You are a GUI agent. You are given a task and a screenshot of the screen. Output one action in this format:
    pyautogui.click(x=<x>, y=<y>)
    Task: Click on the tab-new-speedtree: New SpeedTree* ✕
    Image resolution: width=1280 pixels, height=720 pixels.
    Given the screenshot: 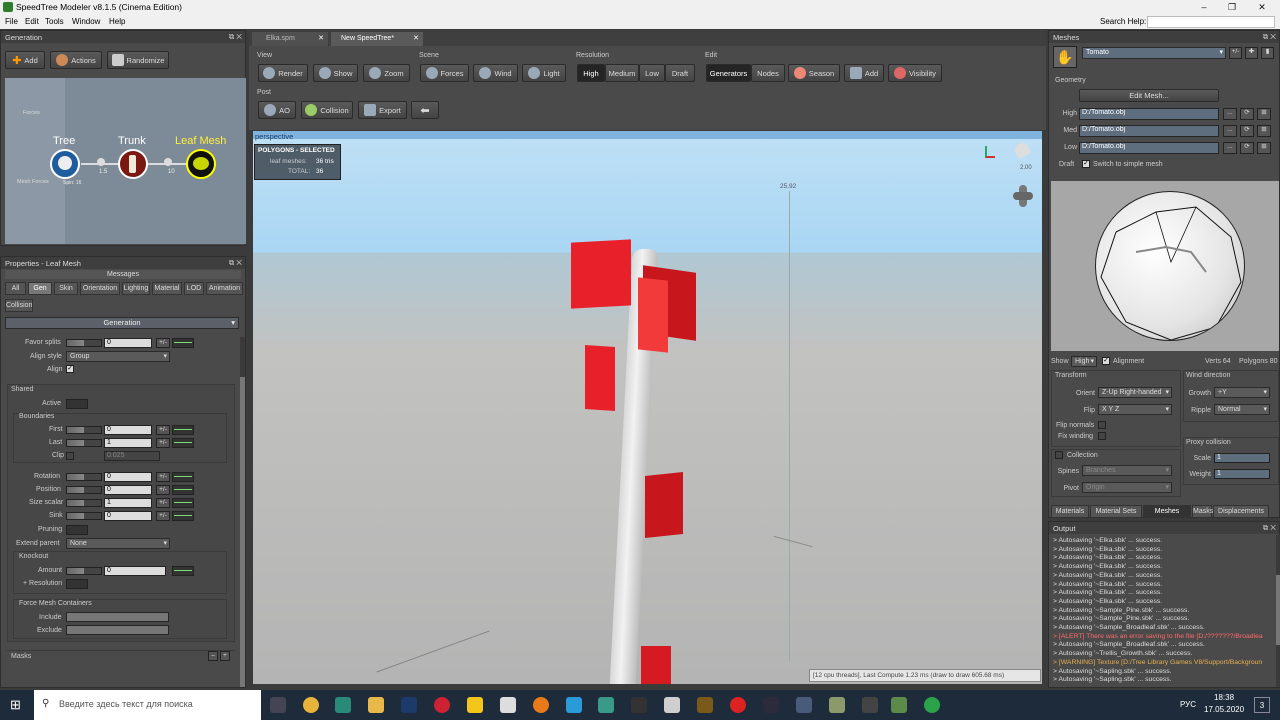 What is the action you would take?
    pyautogui.click(x=377, y=39)
    